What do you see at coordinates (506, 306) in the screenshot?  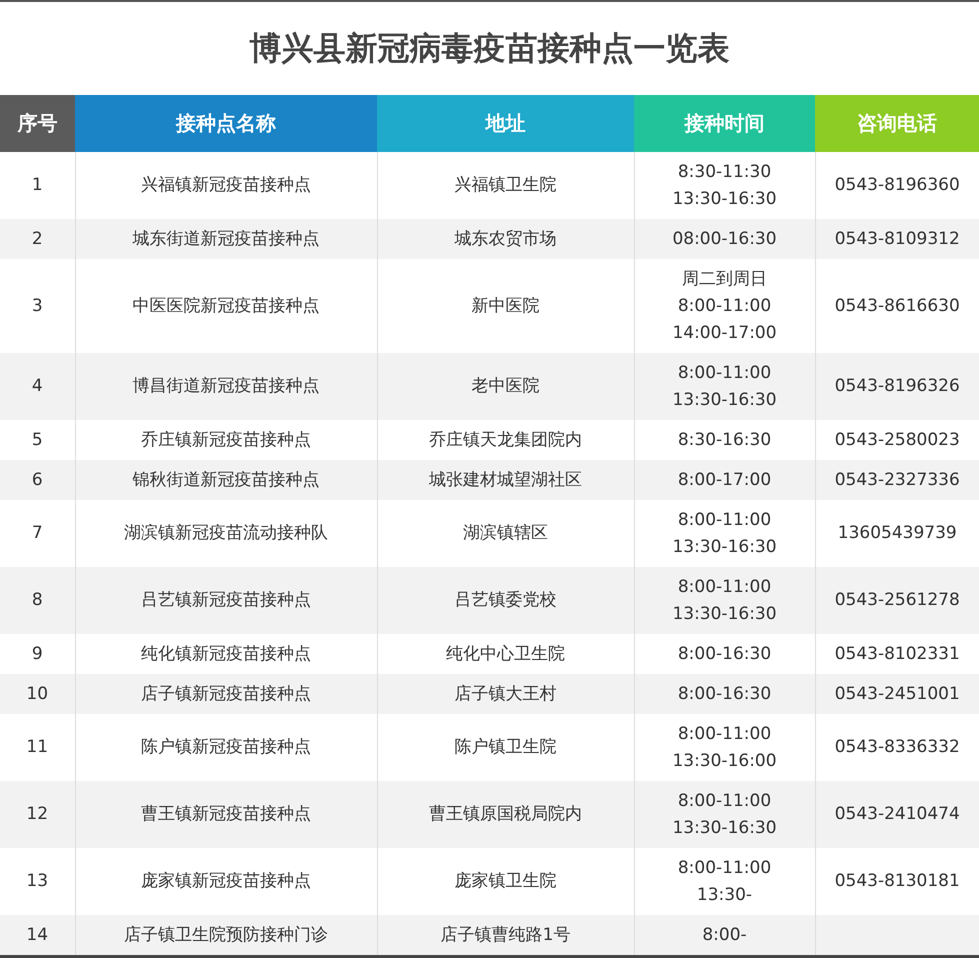 I see `table-cell: 新中医院` at bounding box center [506, 306].